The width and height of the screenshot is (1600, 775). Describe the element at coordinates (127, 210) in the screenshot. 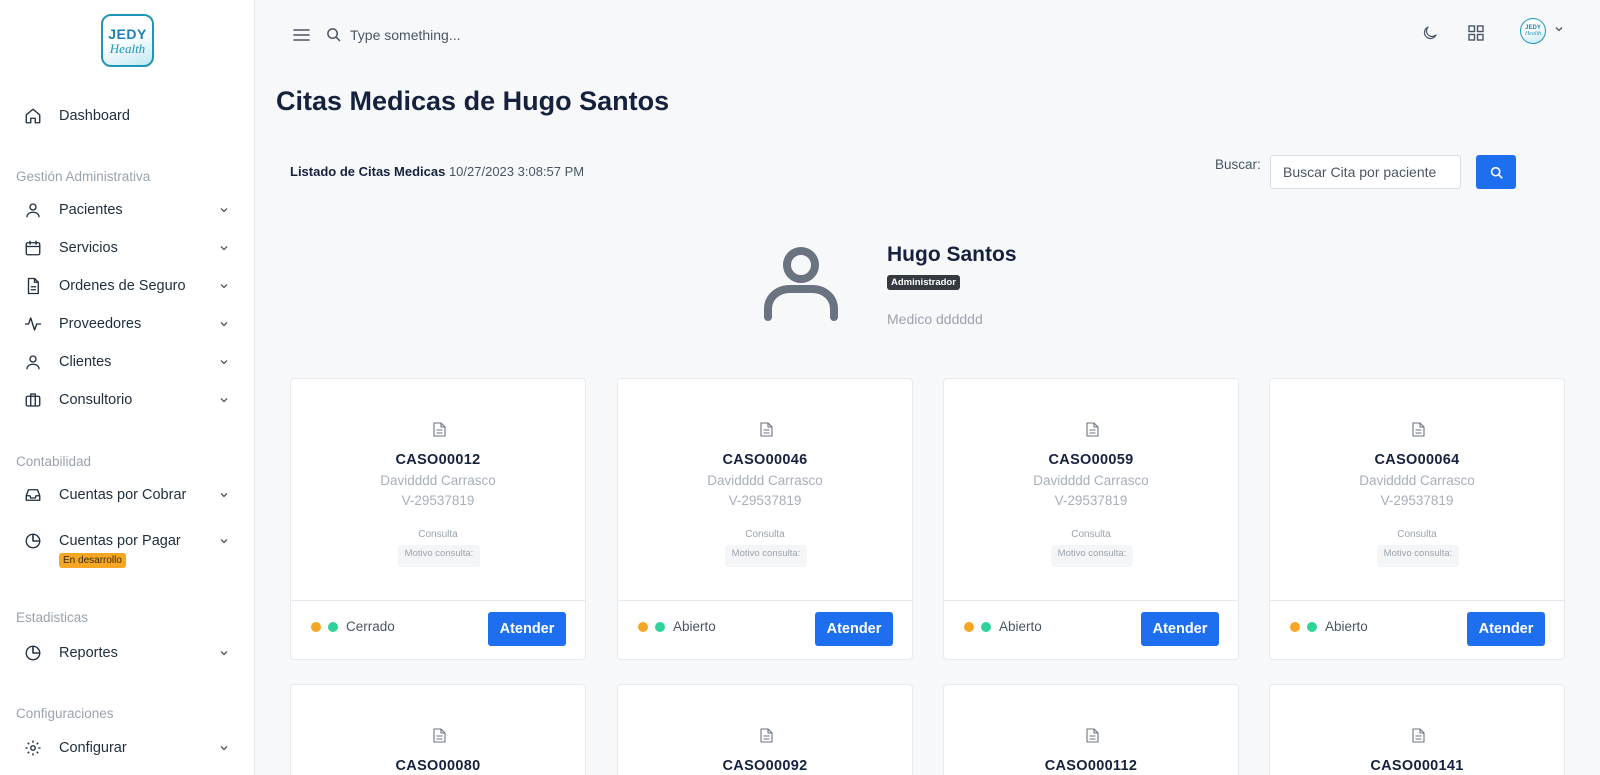

I see `sidebar-item-pacientes: Pacientes` at that location.